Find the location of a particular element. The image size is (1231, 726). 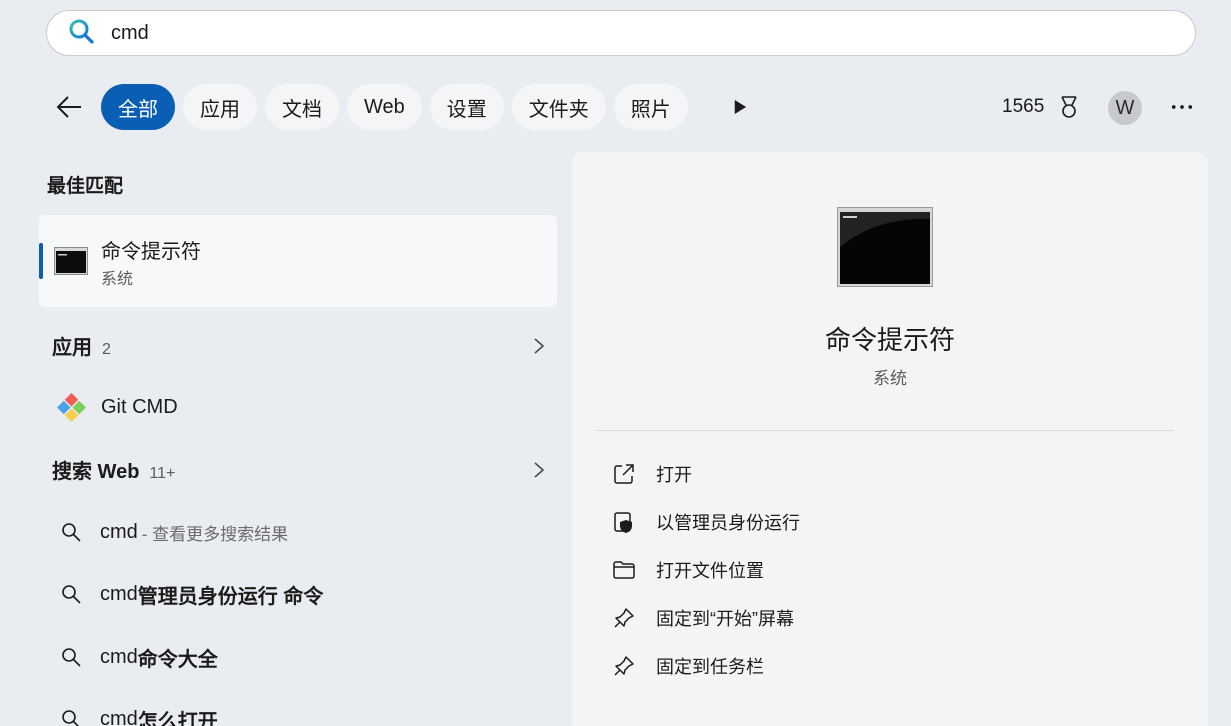

filter-chip-photos: 照片 is located at coordinates (650, 107).